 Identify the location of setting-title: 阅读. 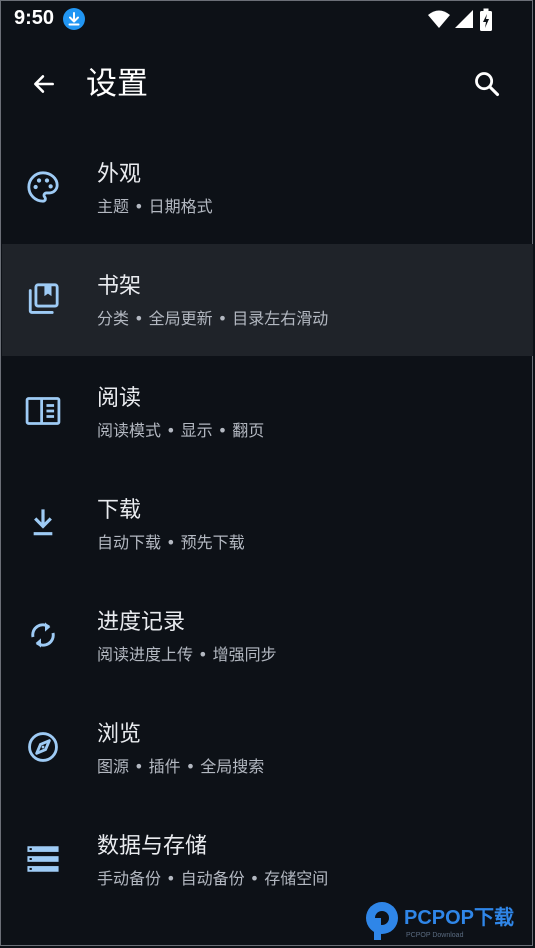
(119, 398).